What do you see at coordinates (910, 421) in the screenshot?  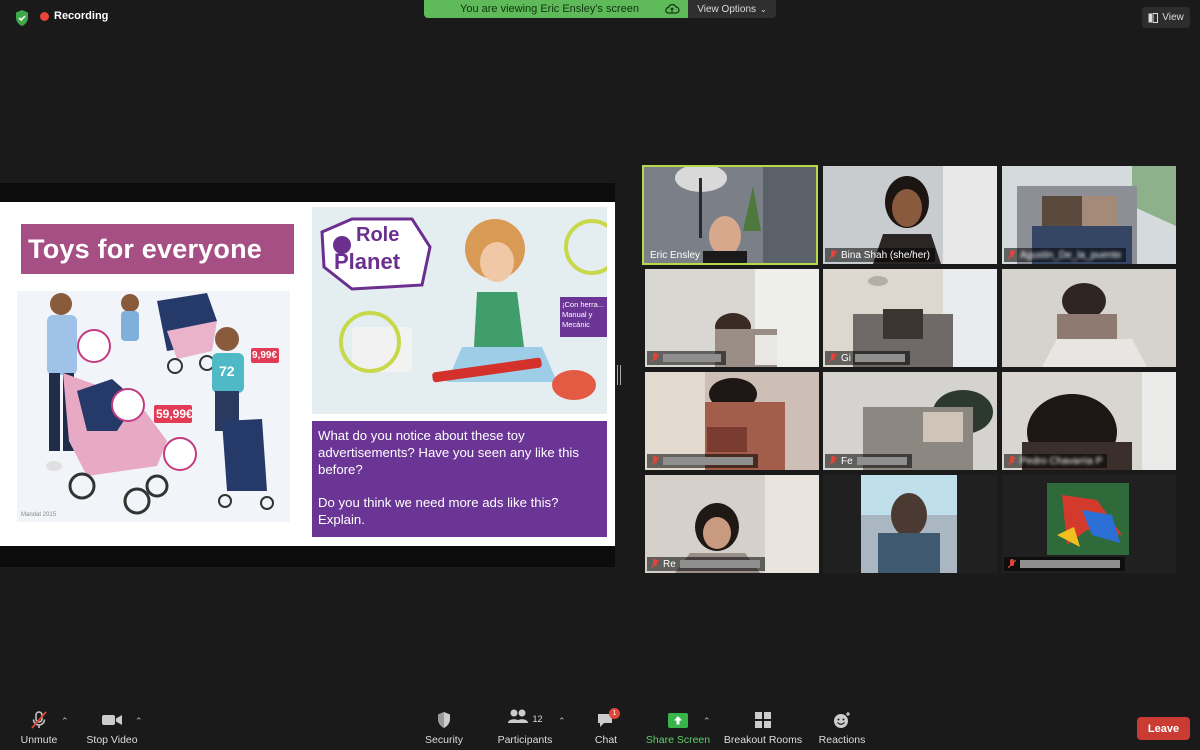 I see `participant-tile: Fe` at bounding box center [910, 421].